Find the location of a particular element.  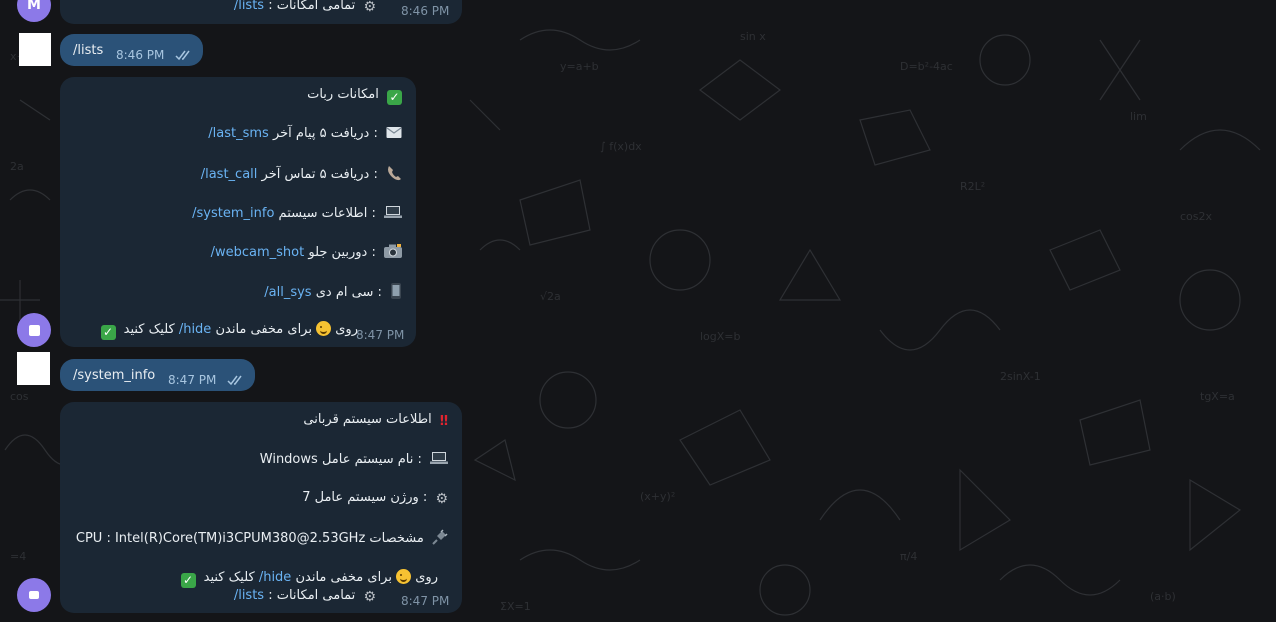

sysinfo-value: Windows is located at coordinates (288, 459).